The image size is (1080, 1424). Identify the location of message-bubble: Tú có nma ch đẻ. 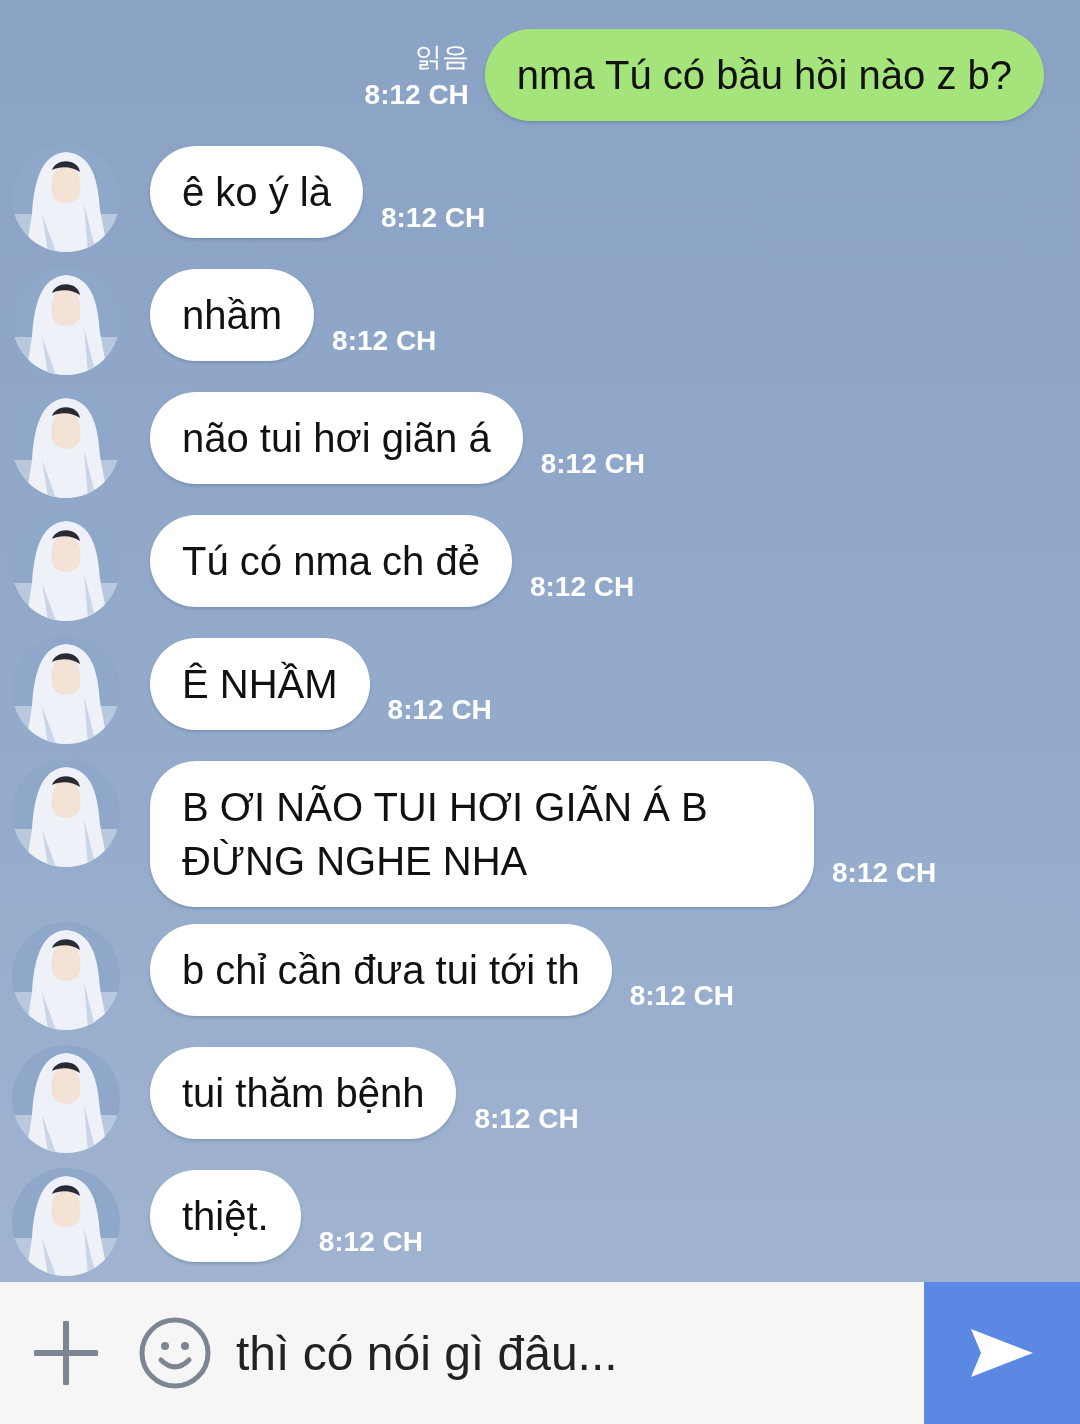
(331, 561).